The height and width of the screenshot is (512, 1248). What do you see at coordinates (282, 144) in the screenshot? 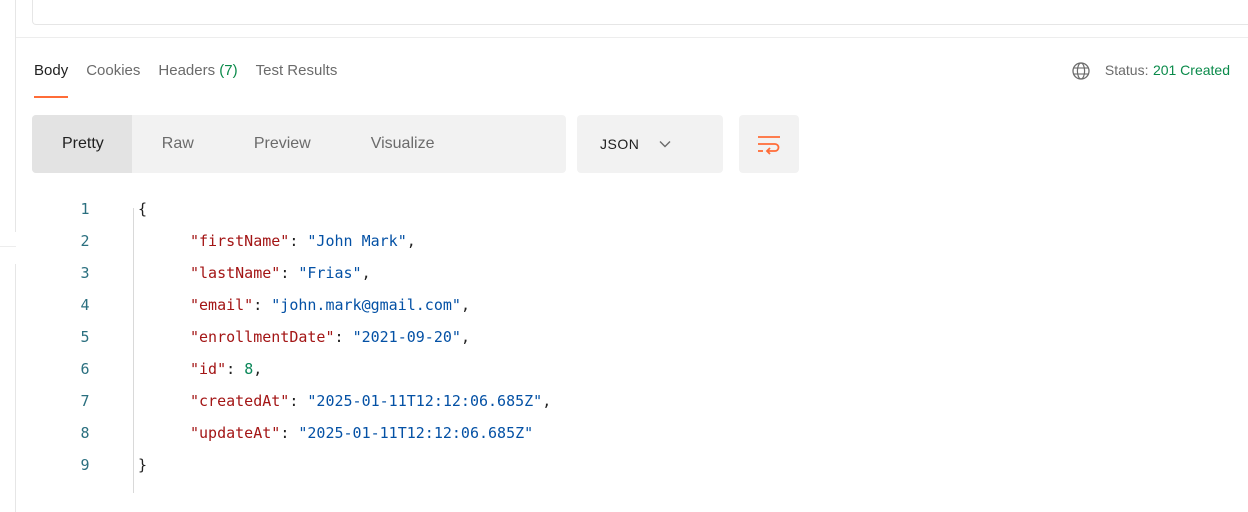
I see `view-preview: Preview` at bounding box center [282, 144].